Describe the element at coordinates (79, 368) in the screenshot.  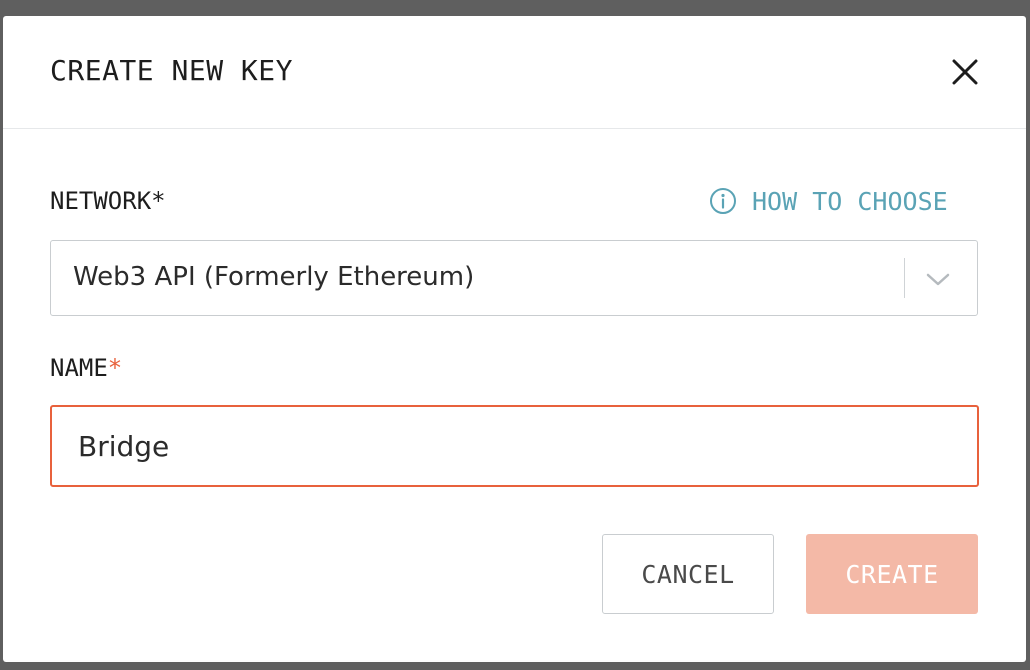
I see `name-label-text: NAME` at that location.